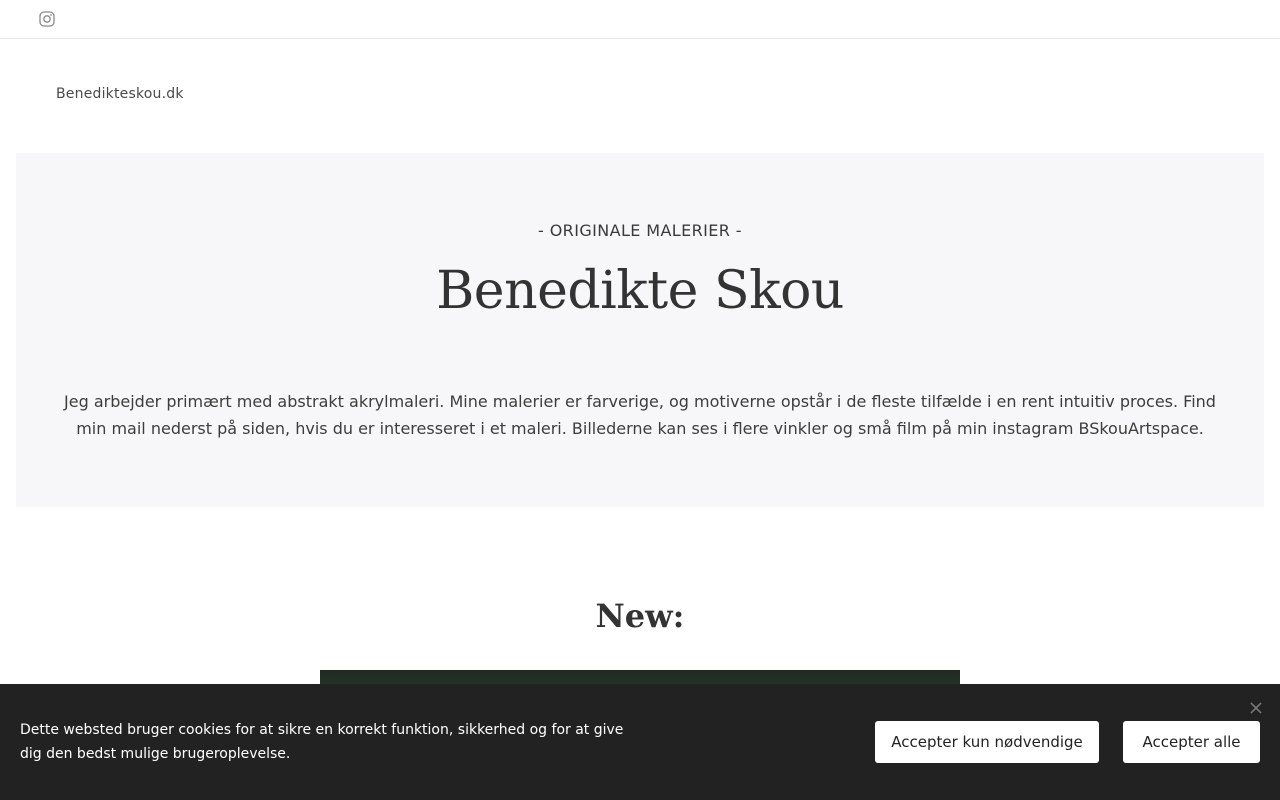 Image resolution: width=1280 pixels, height=800 pixels. I want to click on hero-kicker: - ORIGINALE MALERIER -, so click(640, 230).